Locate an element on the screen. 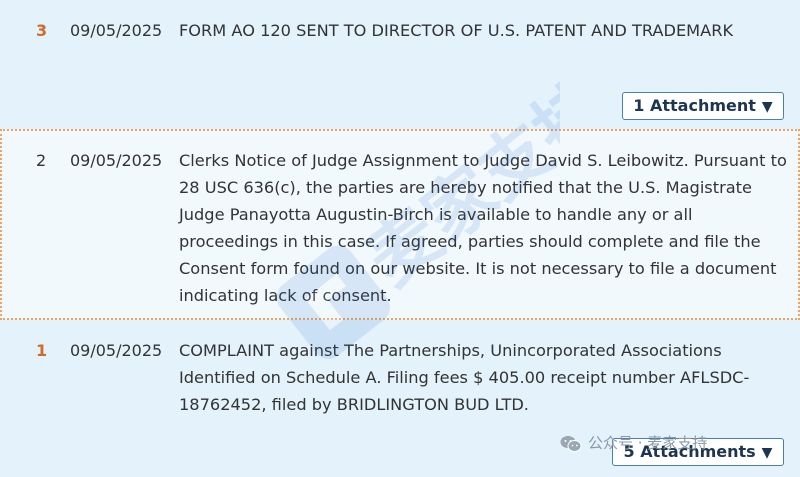 Image resolution: width=800 pixels, height=477 pixels. attachments-dropdown-button: 1 Attachment ▼ is located at coordinates (703, 106).